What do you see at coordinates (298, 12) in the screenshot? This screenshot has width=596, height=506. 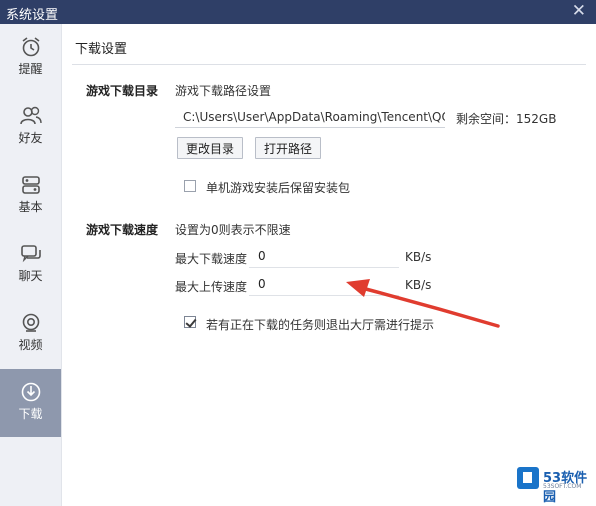 I see `title-bar: 系统设置 ✕` at bounding box center [298, 12].